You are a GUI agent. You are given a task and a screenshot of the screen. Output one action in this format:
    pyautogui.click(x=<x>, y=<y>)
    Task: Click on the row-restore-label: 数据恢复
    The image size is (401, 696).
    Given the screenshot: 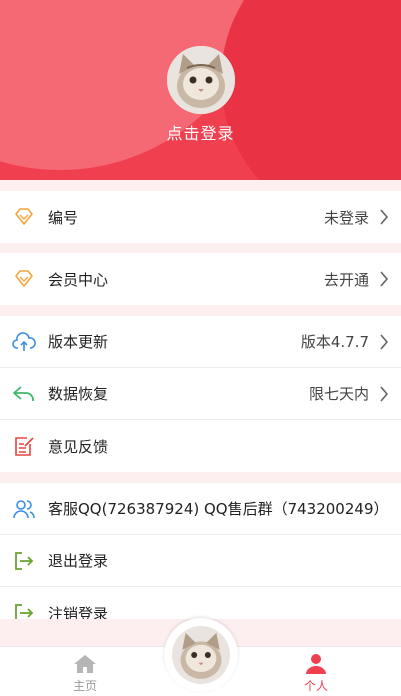 What is the action you would take?
    pyautogui.click(x=78, y=394)
    